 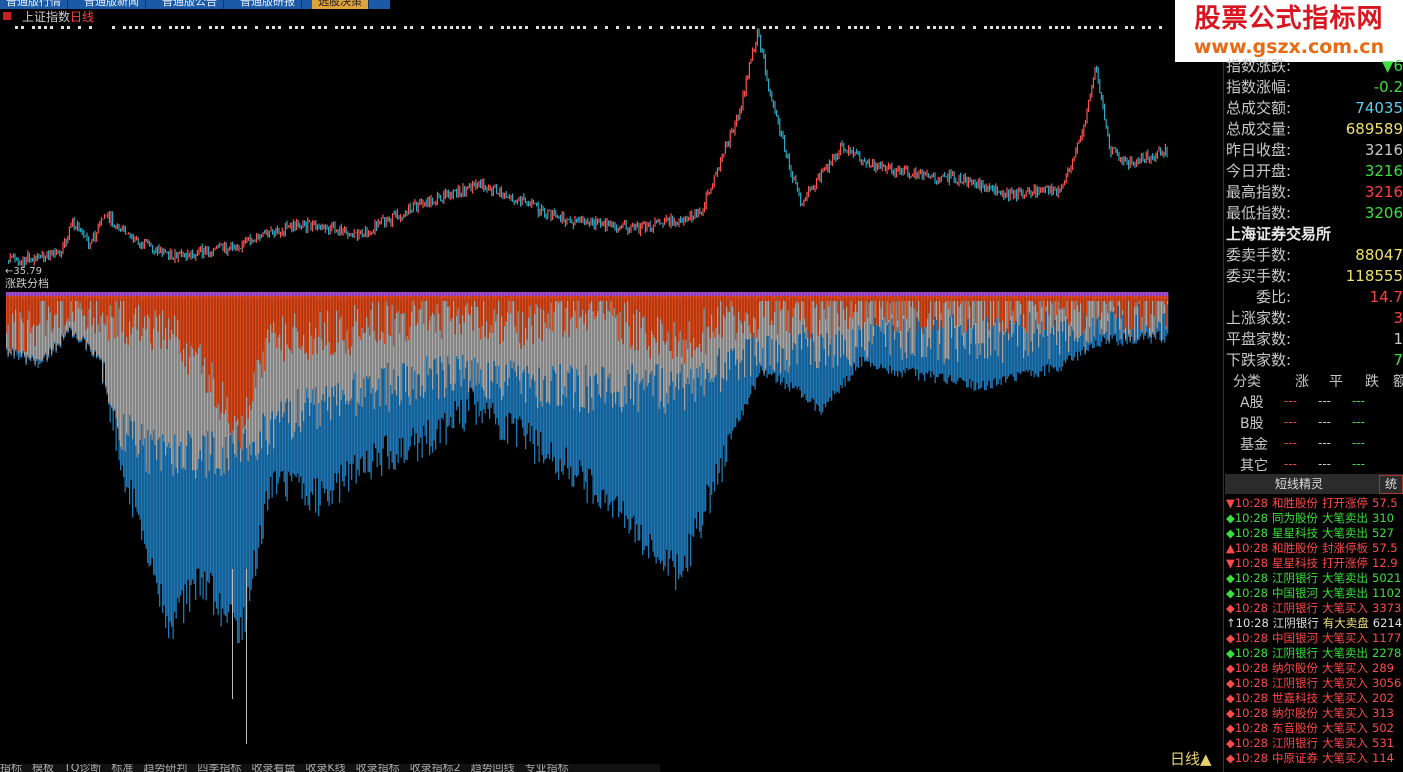 What do you see at coordinates (1387, 608) in the screenshot?
I see `event-val: 3373` at bounding box center [1387, 608].